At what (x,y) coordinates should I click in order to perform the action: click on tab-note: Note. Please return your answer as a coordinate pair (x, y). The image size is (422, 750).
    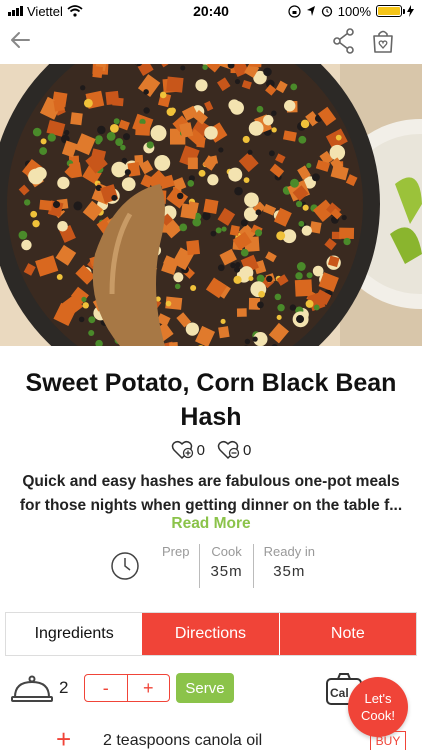
    Looking at the image, I should click on (347, 634).